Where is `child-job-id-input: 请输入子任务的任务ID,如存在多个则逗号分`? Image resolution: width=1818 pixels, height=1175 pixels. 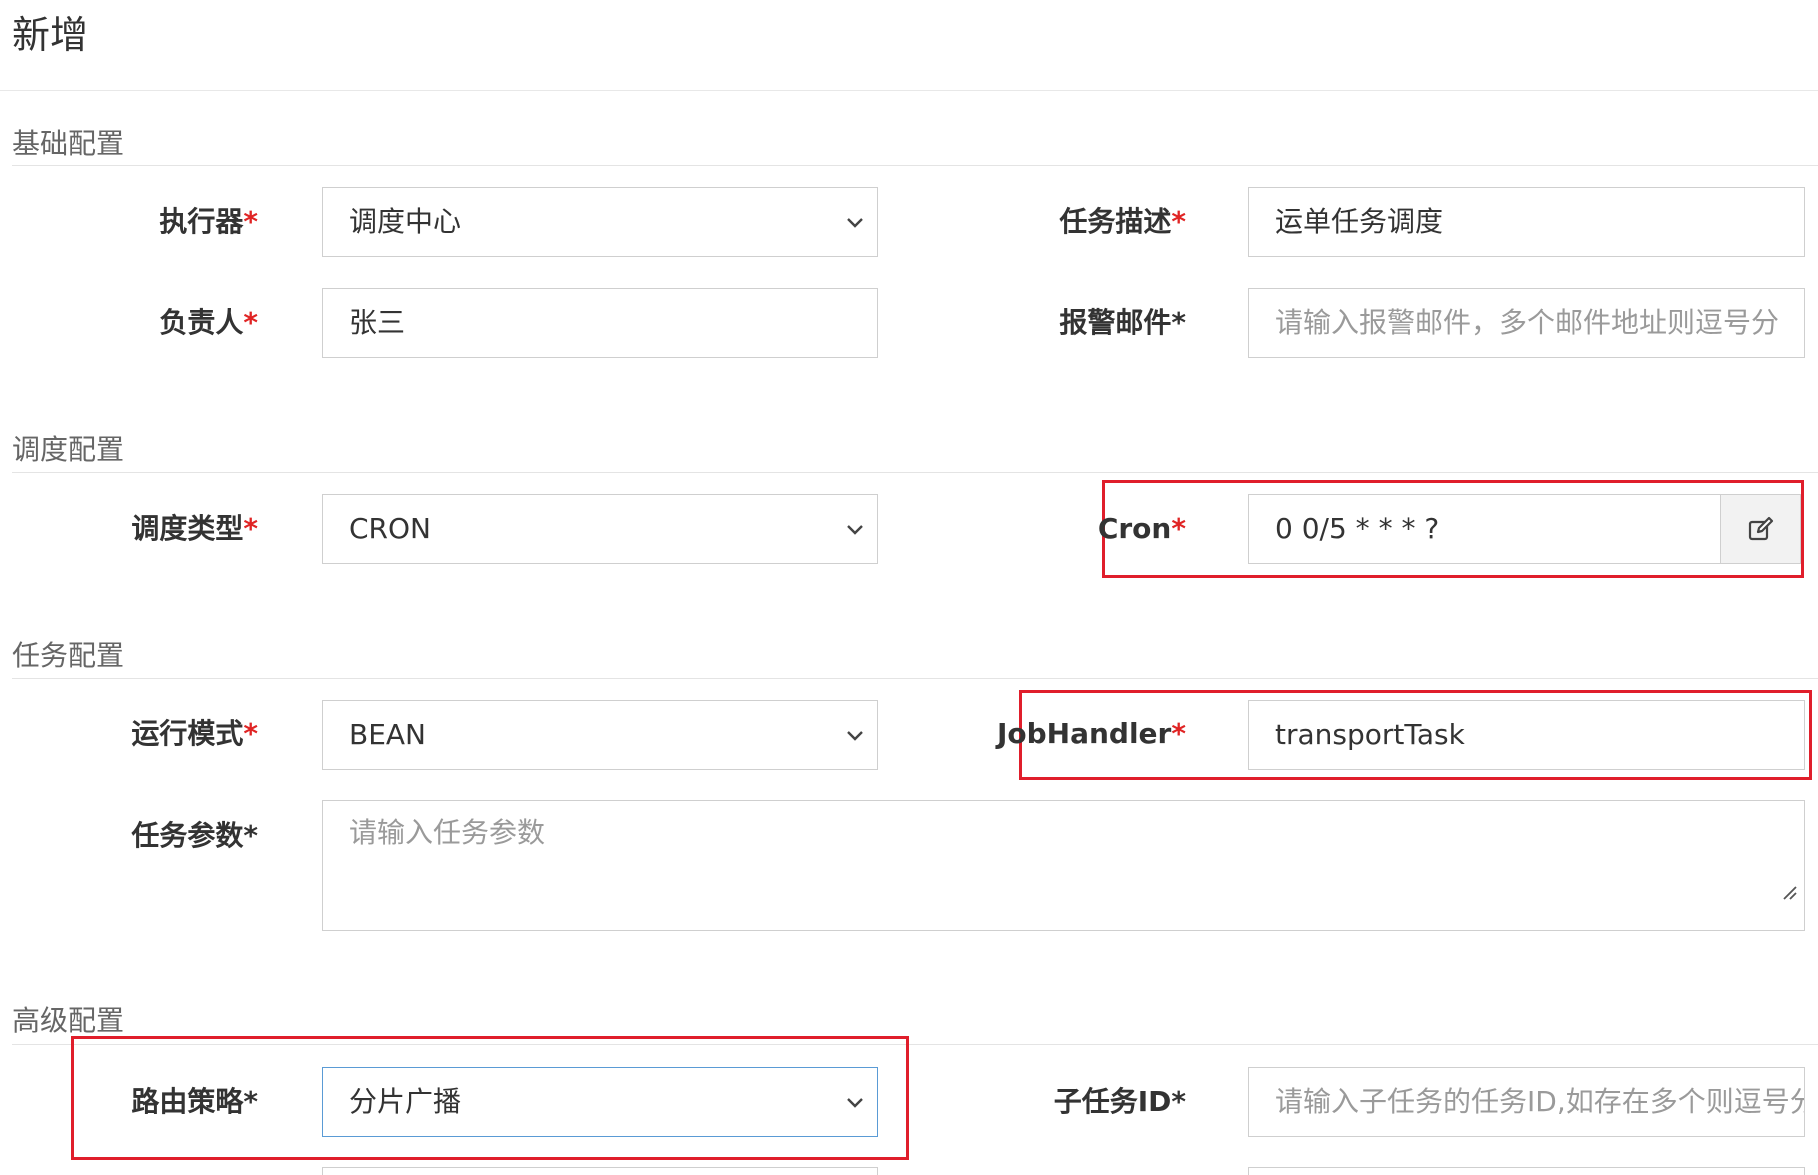 child-job-id-input: 请输入子任务的任务ID,如存在多个则逗号分 is located at coordinates (1526, 1102).